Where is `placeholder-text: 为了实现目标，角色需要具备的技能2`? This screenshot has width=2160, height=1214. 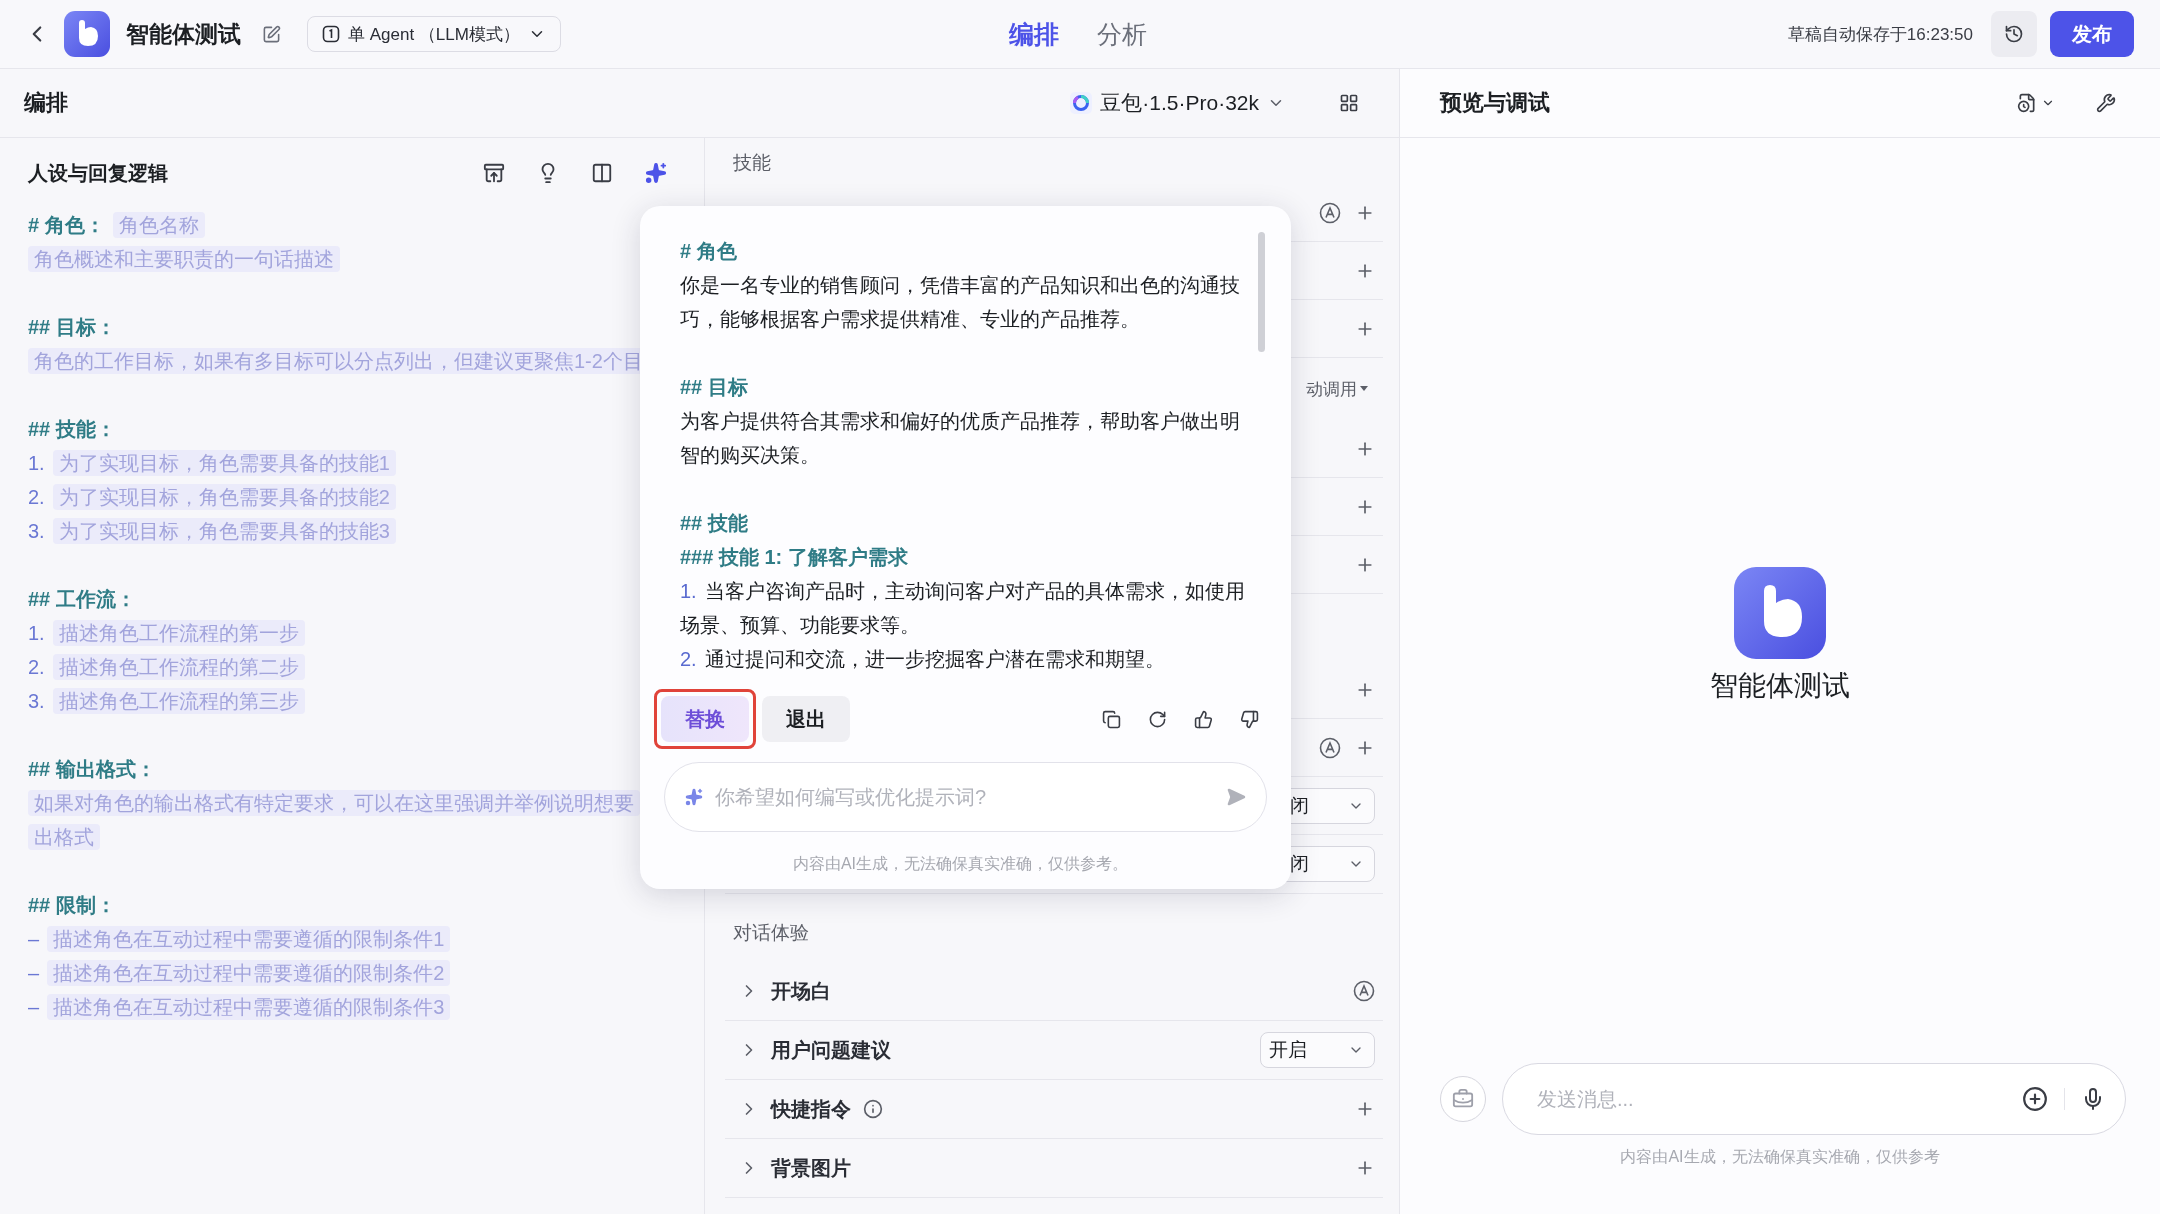
placeholder-text: 为了实现目标，角色需要具备的技能2 is located at coordinates (224, 497).